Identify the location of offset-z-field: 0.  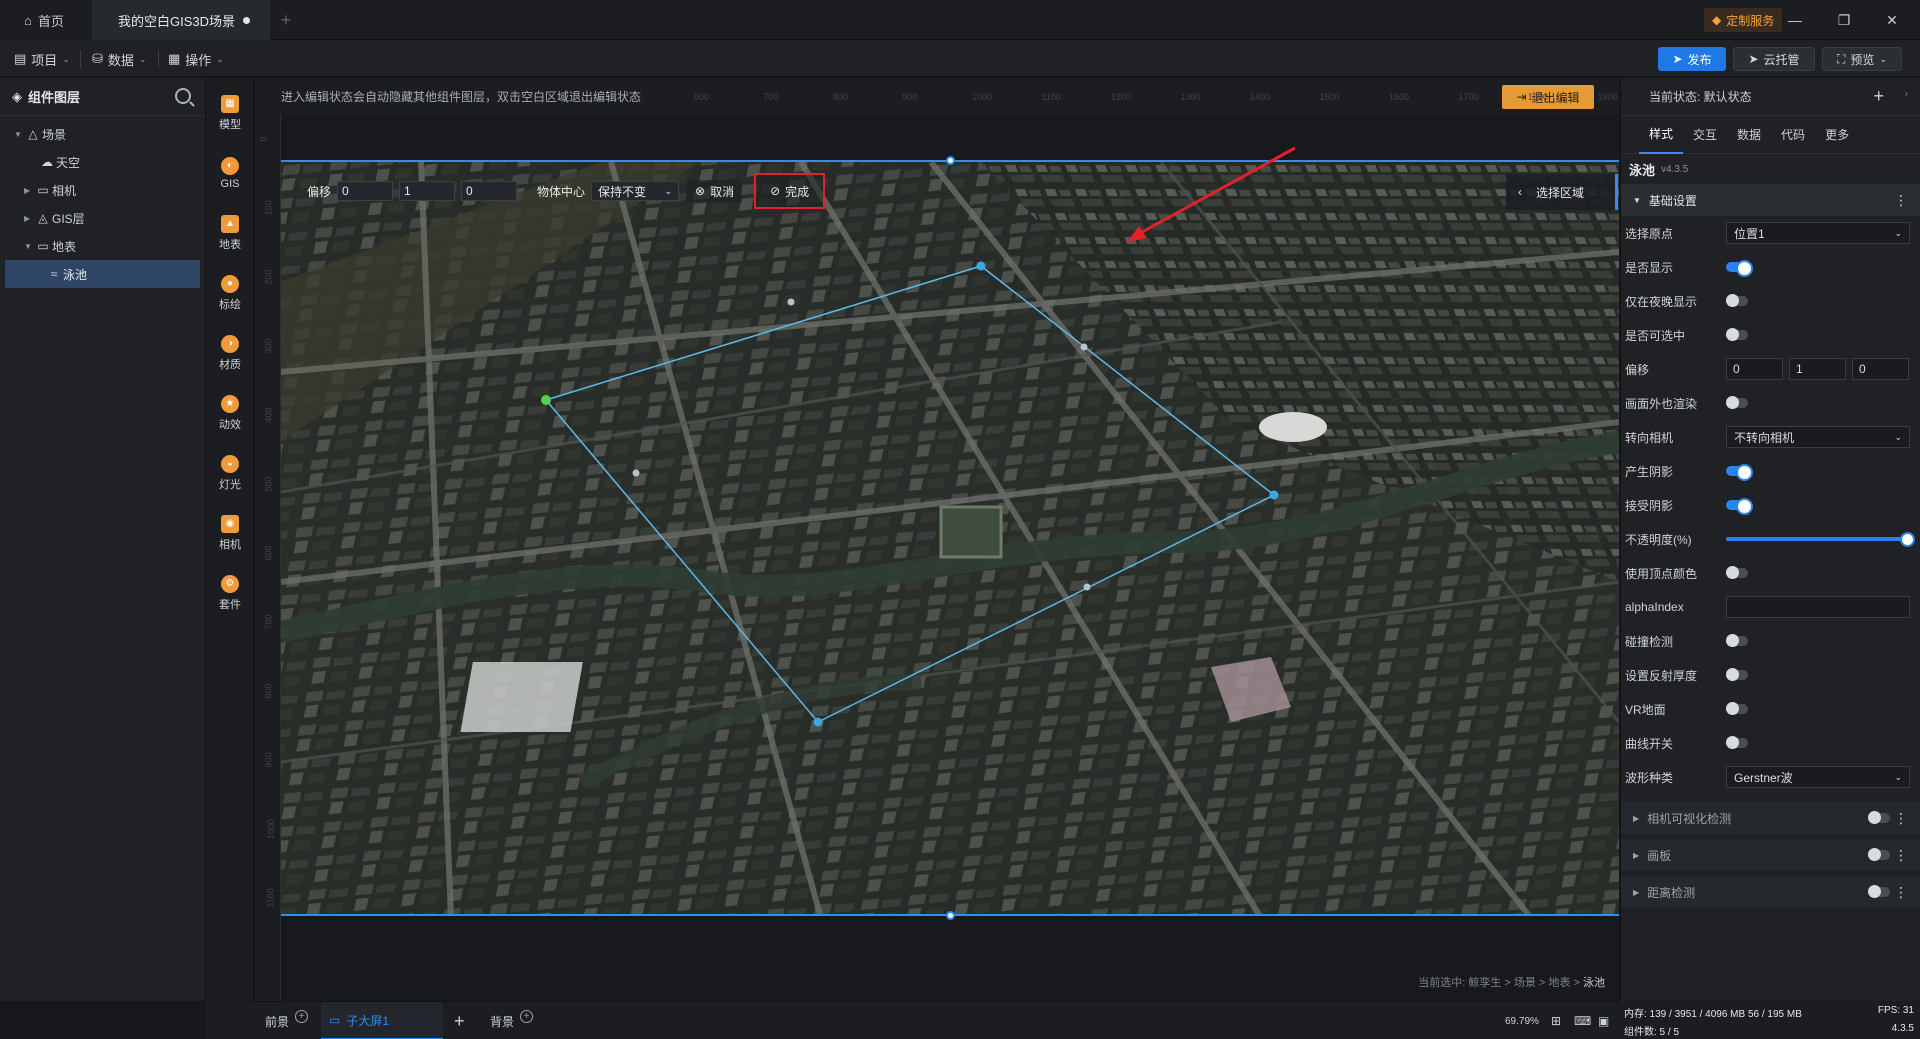
(1880, 369).